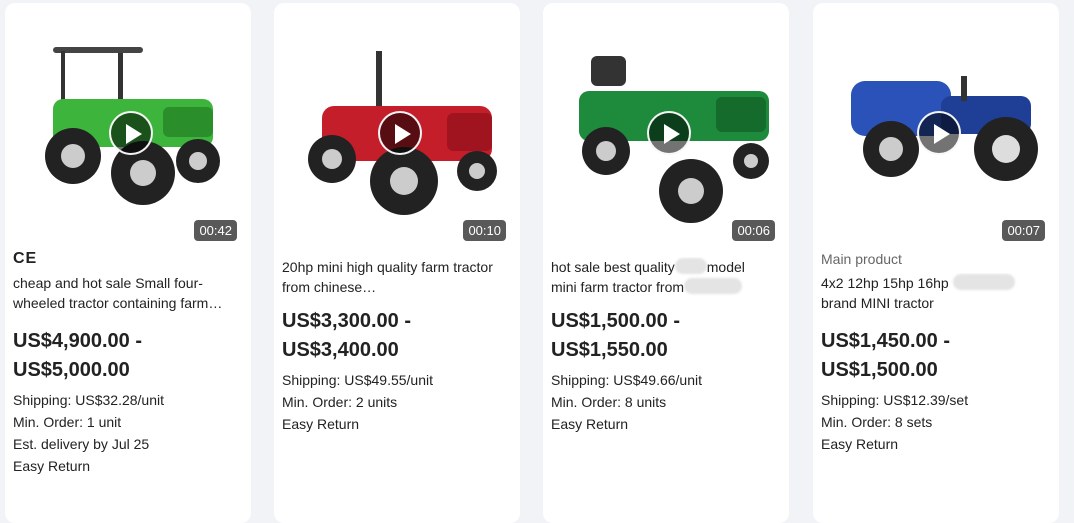 Image resolution: width=1074 pixels, height=523 pixels. What do you see at coordinates (613, 267) in the screenshot?
I see `product-title-part: hot sale best quality` at bounding box center [613, 267].